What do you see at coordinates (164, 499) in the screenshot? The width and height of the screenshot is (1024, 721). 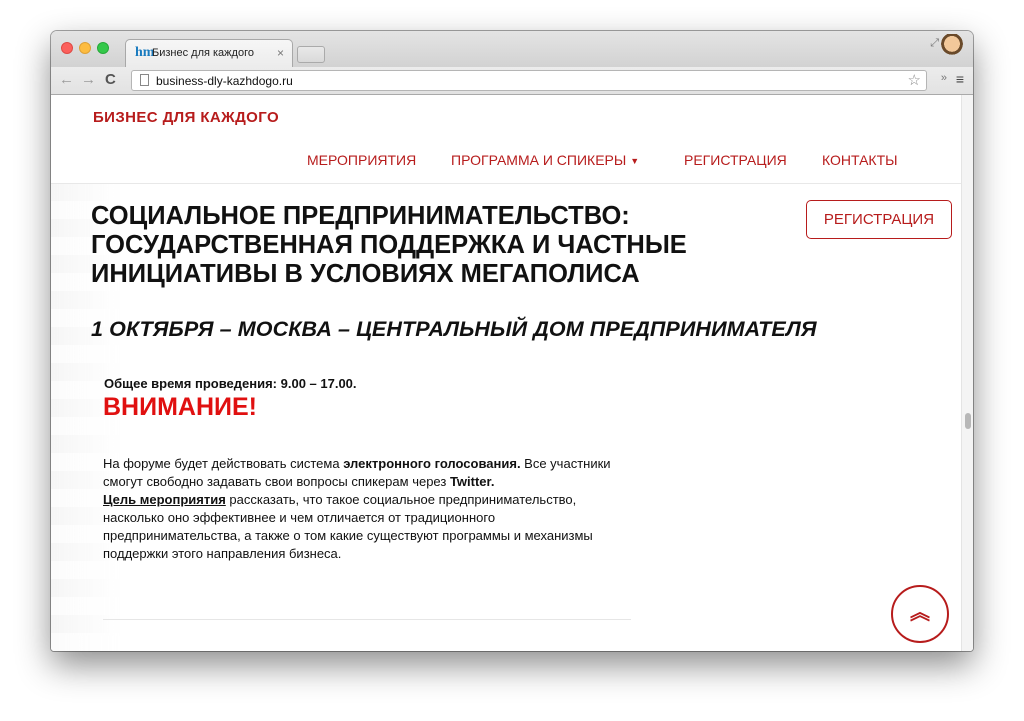 I see `goal-link: Цель мероприятия` at bounding box center [164, 499].